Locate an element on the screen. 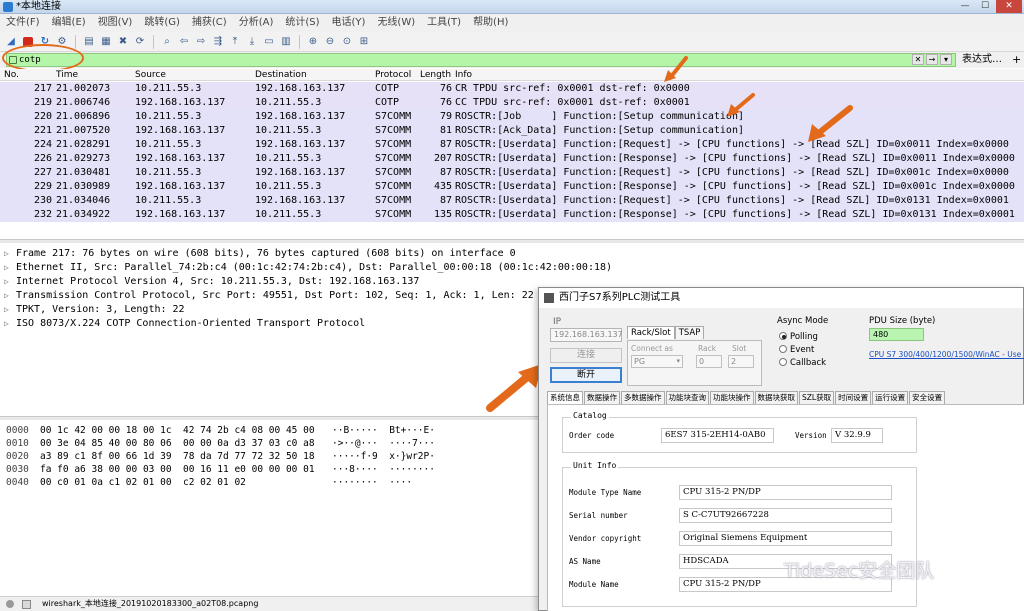  apply-filter-icon: → is located at coordinates (932, 59).